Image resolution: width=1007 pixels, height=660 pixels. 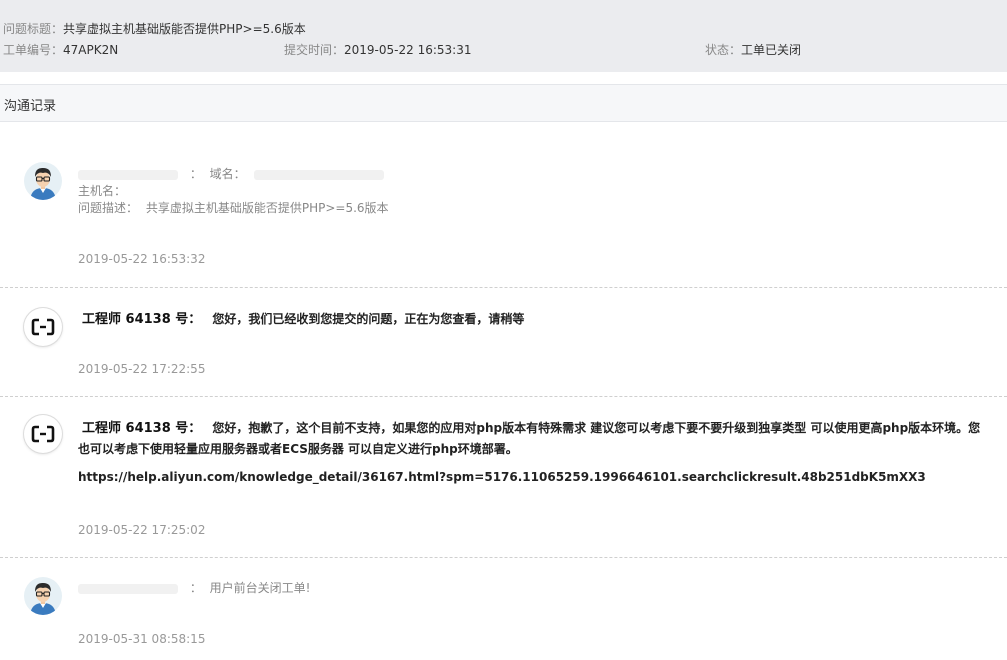 I want to click on desc-label: 问题描述：, so click(x=108, y=208).